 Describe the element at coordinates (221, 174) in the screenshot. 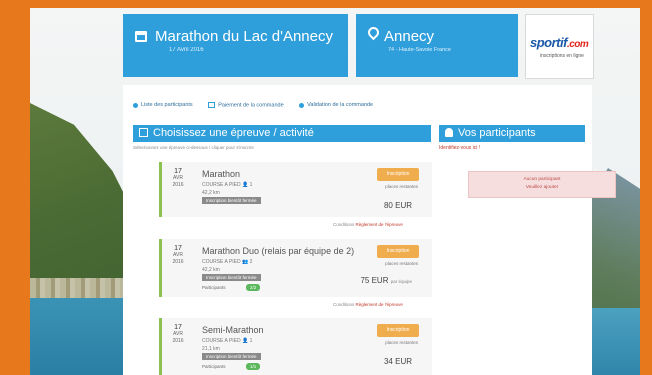

I see `race-name: Marathon` at that location.